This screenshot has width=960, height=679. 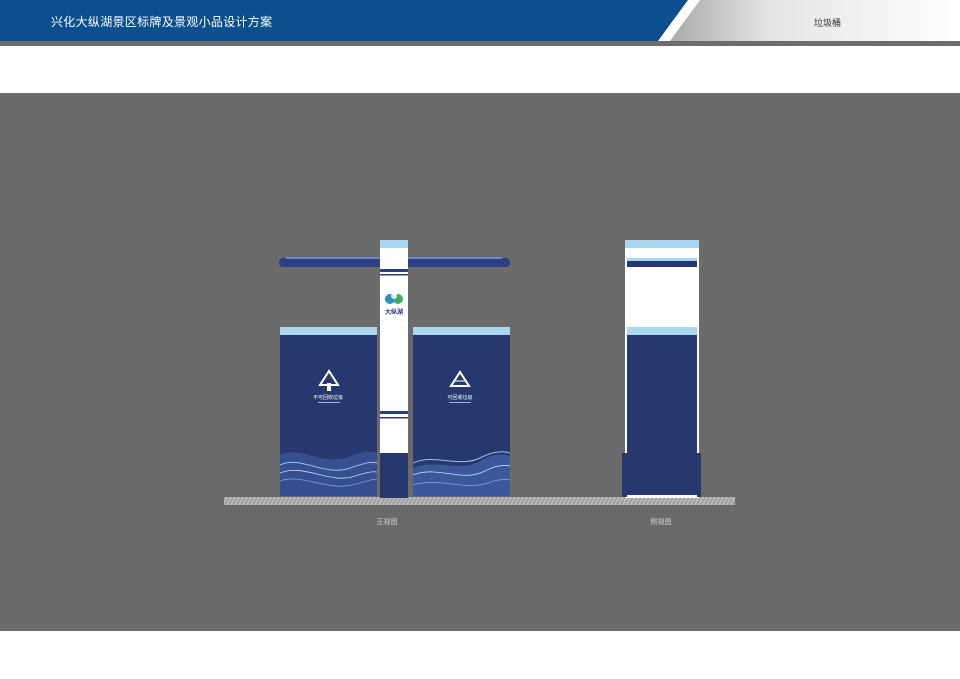 I want to click on left-bin-label: 不可回收垃圾, so click(x=328, y=397).